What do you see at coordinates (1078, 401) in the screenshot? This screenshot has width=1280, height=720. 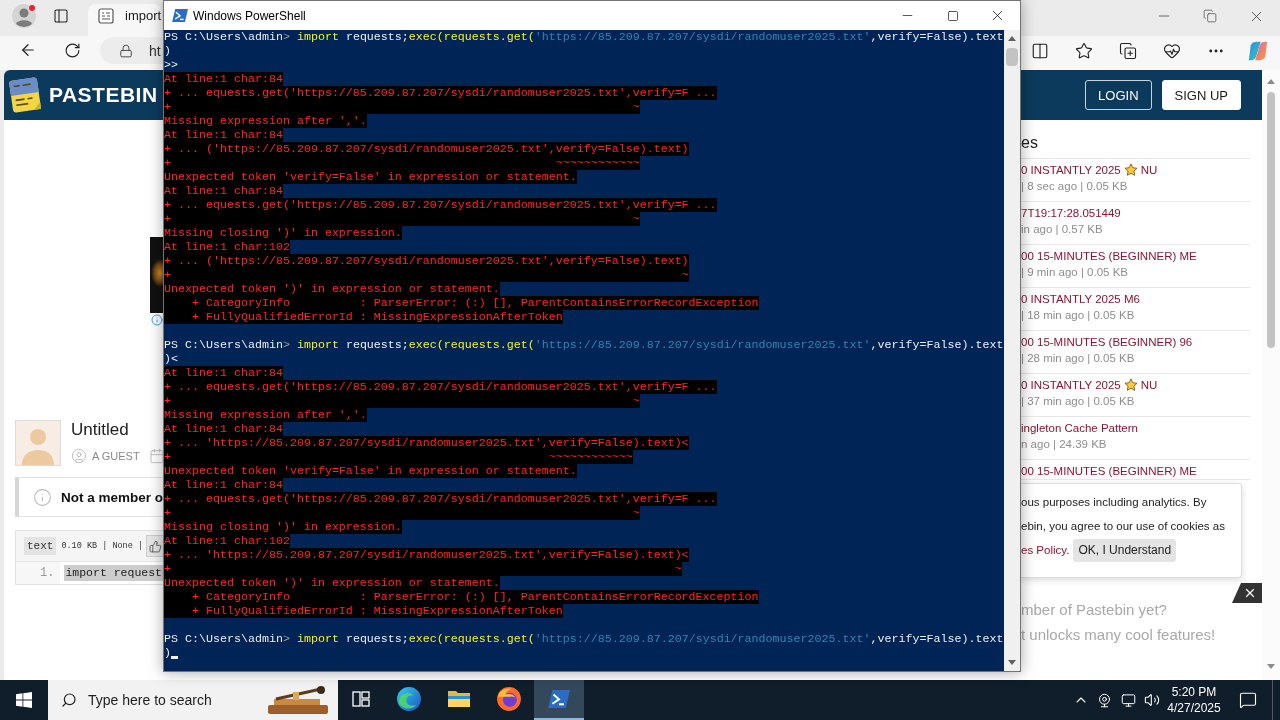 I see `paste-meta: | 37 min ago | 0.05 KB` at bounding box center [1078, 401].